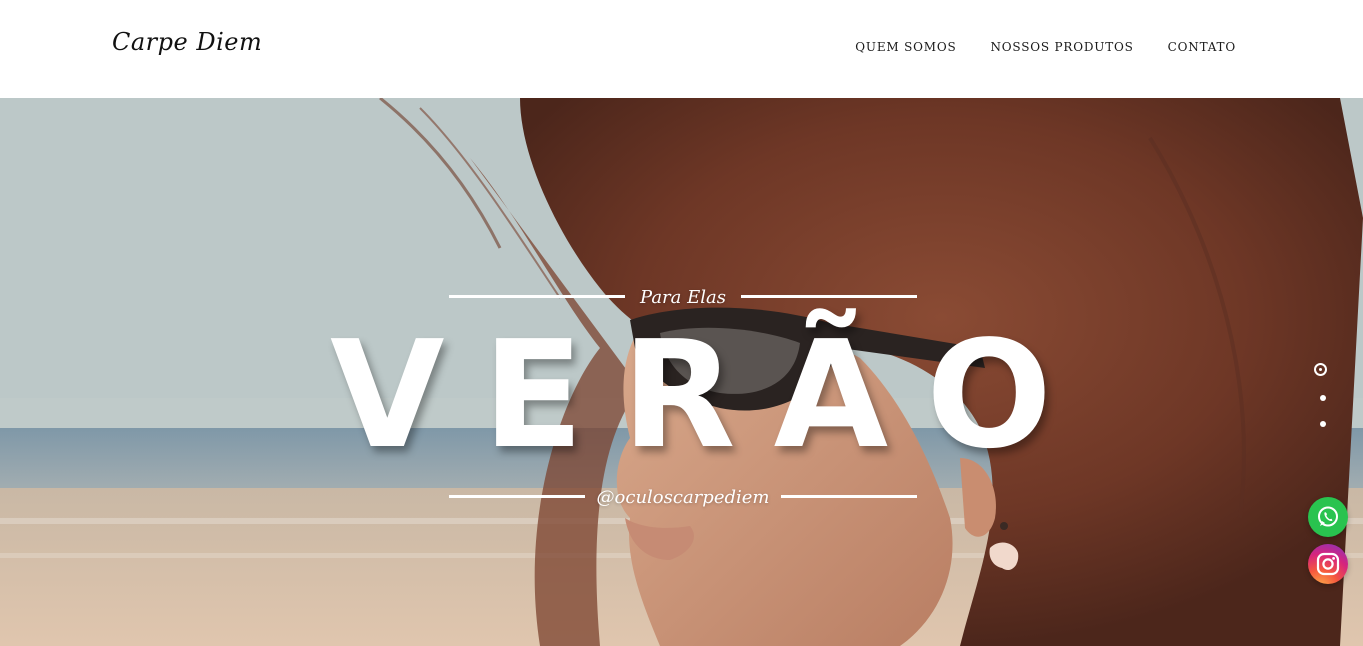  I want to click on nav-nossos-produtos: NOSSOS PRODUTOS, so click(1061, 48).